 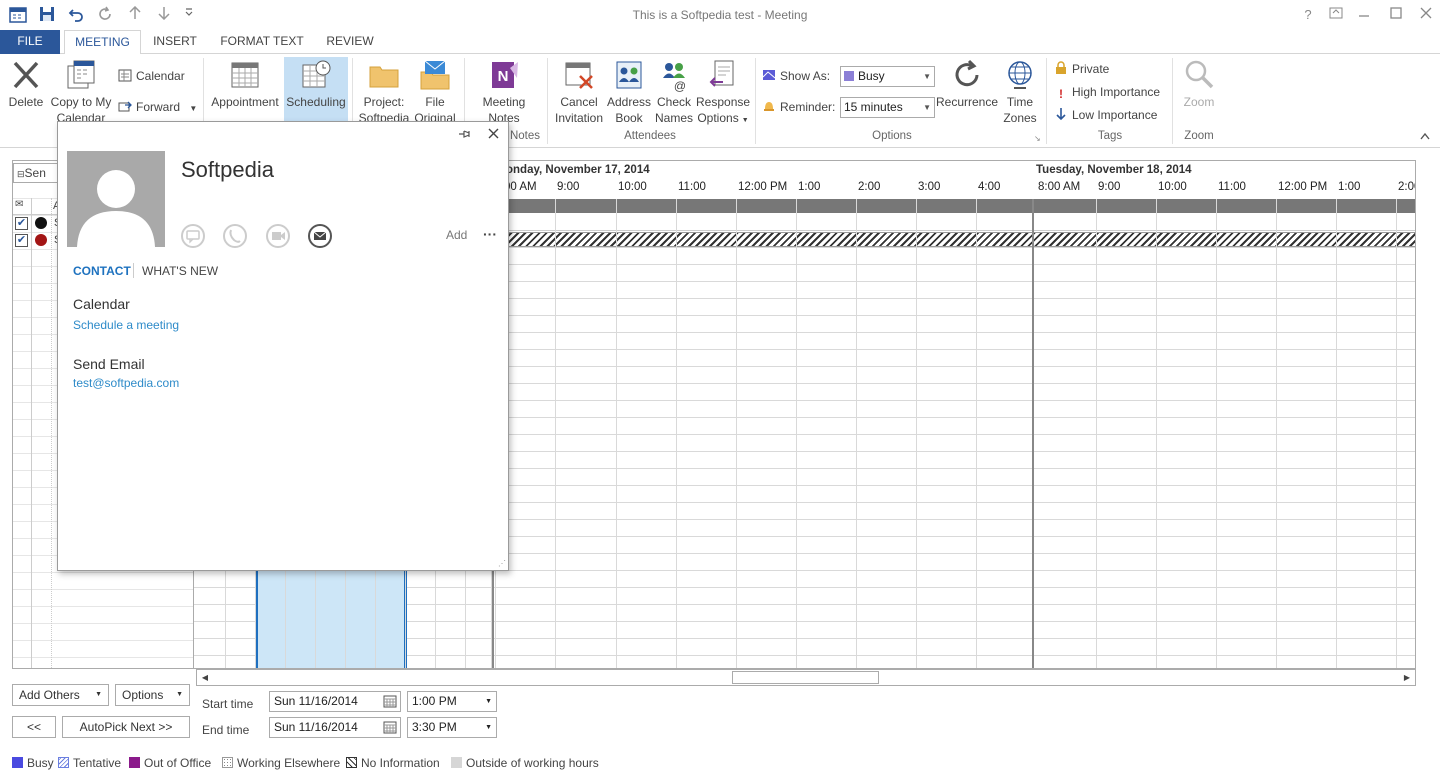 What do you see at coordinates (692, 187) in the screenshot?
I see `hour-label: 11:00` at bounding box center [692, 187].